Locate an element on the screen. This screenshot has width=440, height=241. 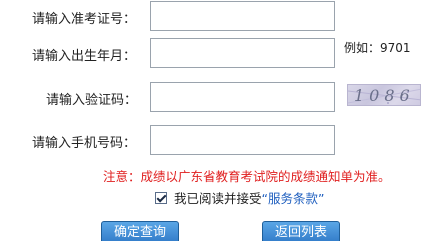
score-notice: 注意：成绩以广东省教育考试院的成绩通知单为准。 is located at coordinates (247, 176).